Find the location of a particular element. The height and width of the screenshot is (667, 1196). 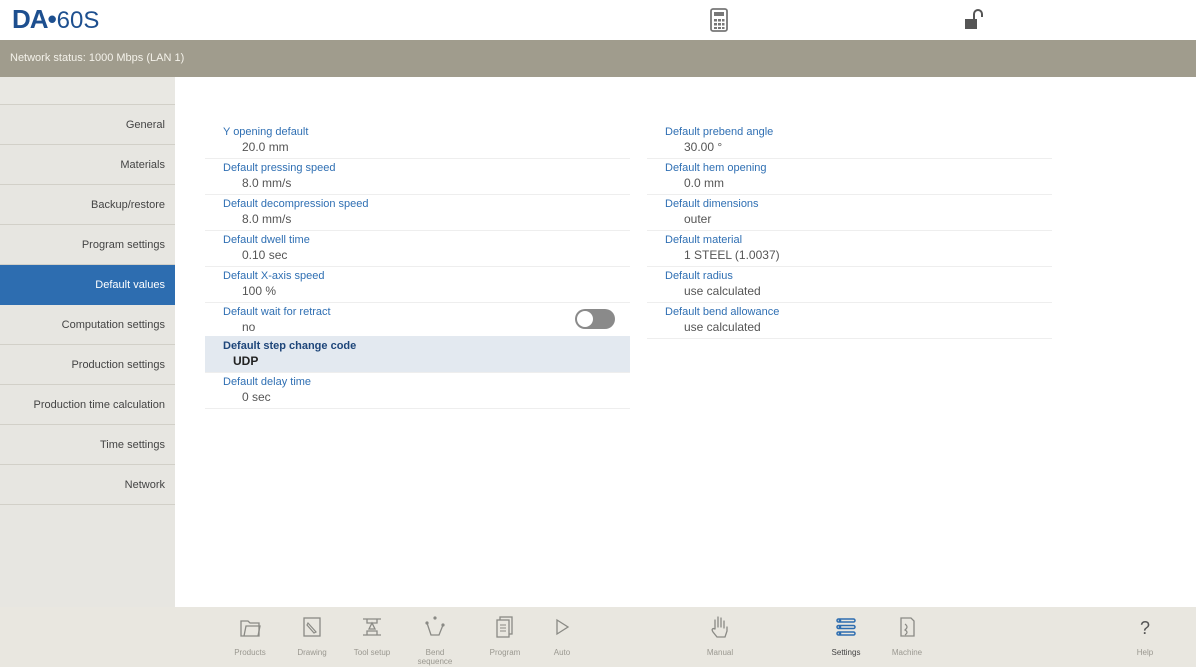

param-label: Y opening default is located at coordinates (266, 132).